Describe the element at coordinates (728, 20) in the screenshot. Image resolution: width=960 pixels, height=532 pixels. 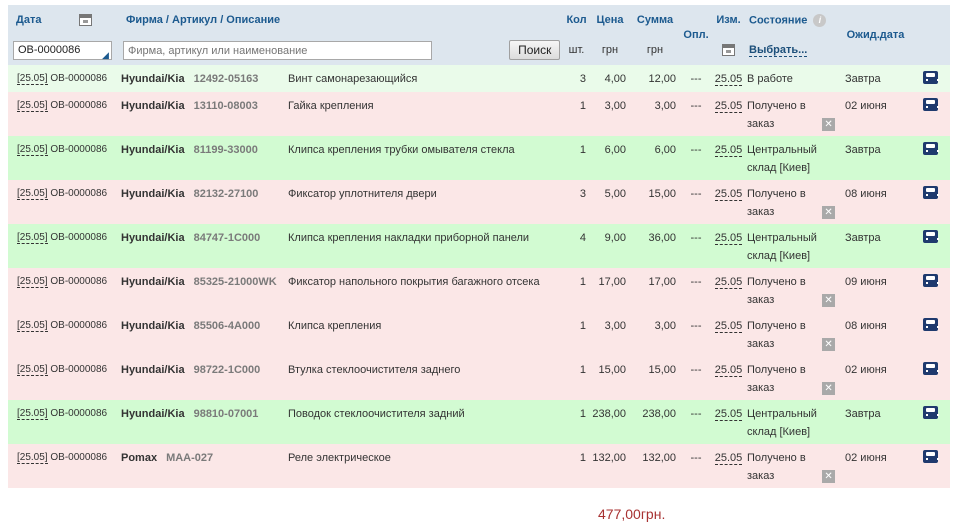
I see `changed-header-label: Изм.` at that location.